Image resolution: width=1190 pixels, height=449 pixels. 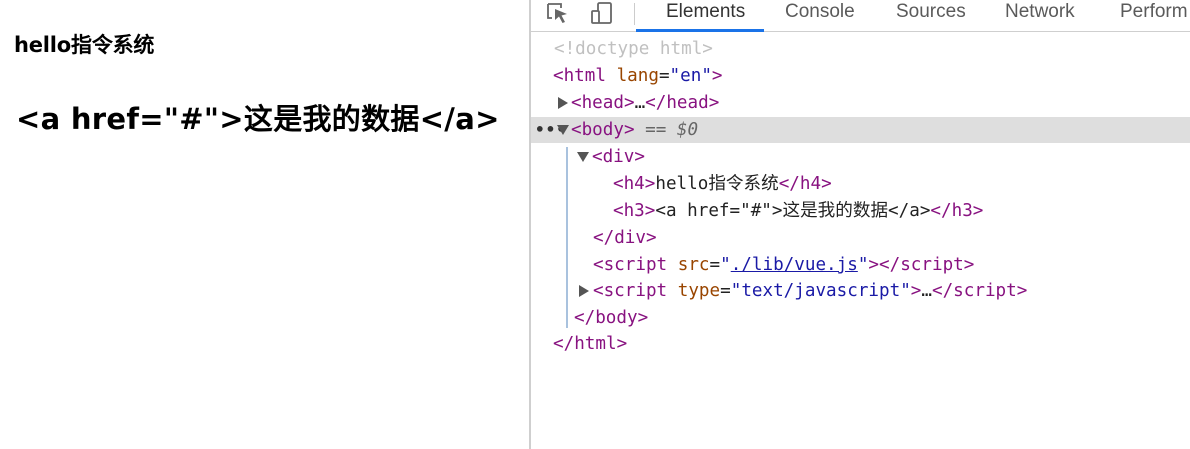 What do you see at coordinates (793, 211) in the screenshot?
I see `h3-text-content: <a href="#">这是我的数据</a>` at bounding box center [793, 211].